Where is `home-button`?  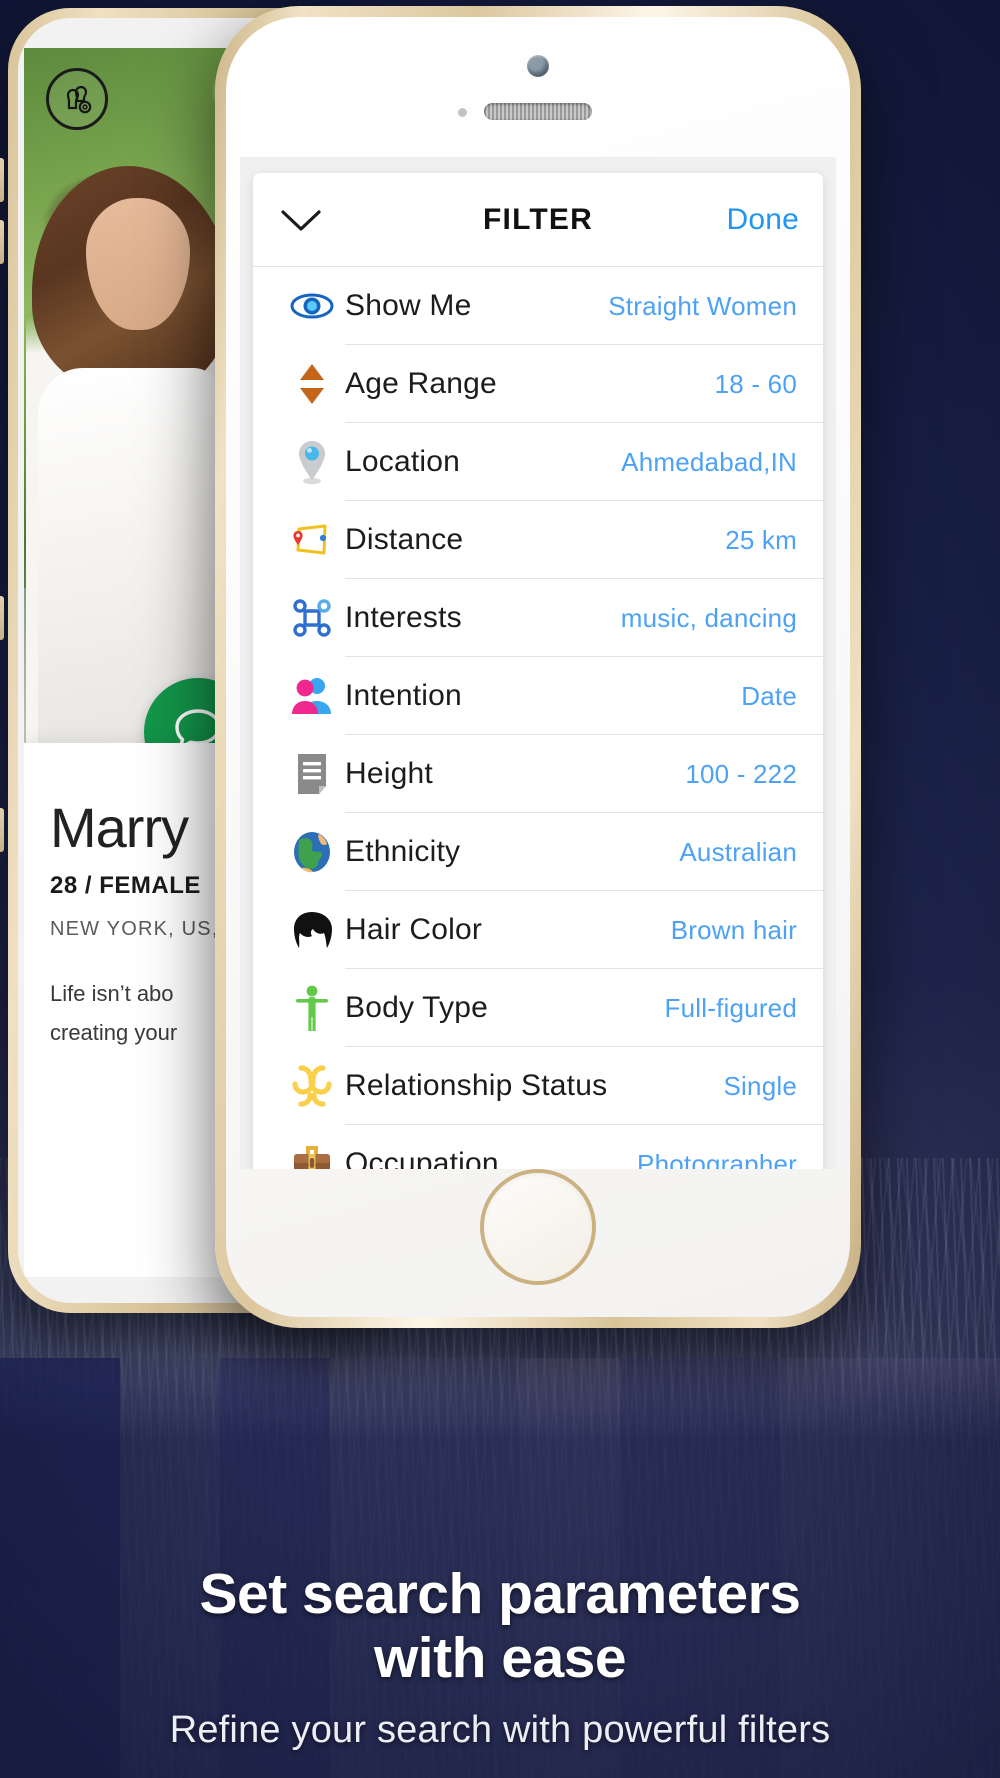
home-button is located at coordinates (538, 1227).